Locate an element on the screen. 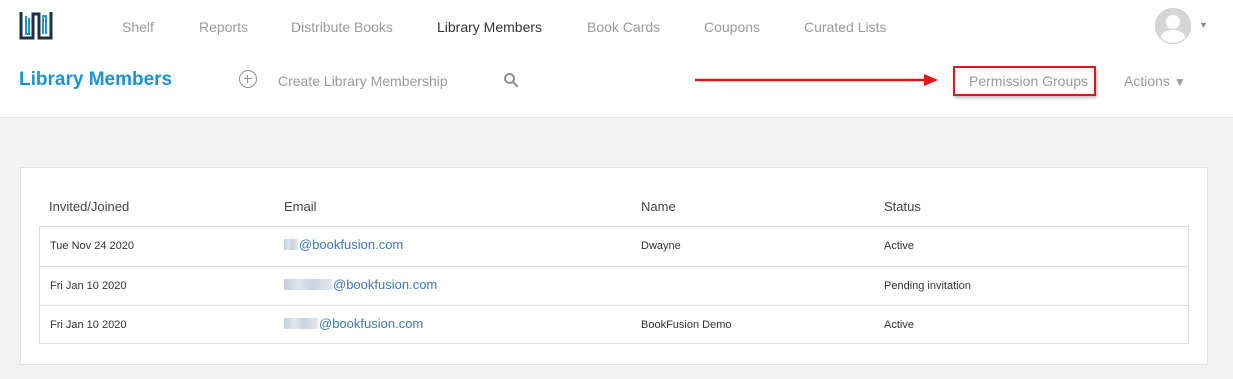 Image resolution: width=1233 pixels, height=379 pixels. search-icon is located at coordinates (511, 80).